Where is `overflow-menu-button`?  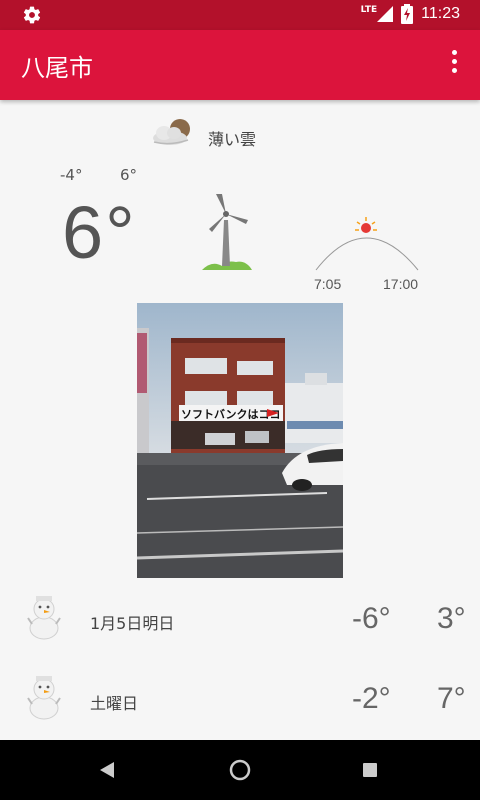
overflow-menu-button is located at coordinates (454, 65).